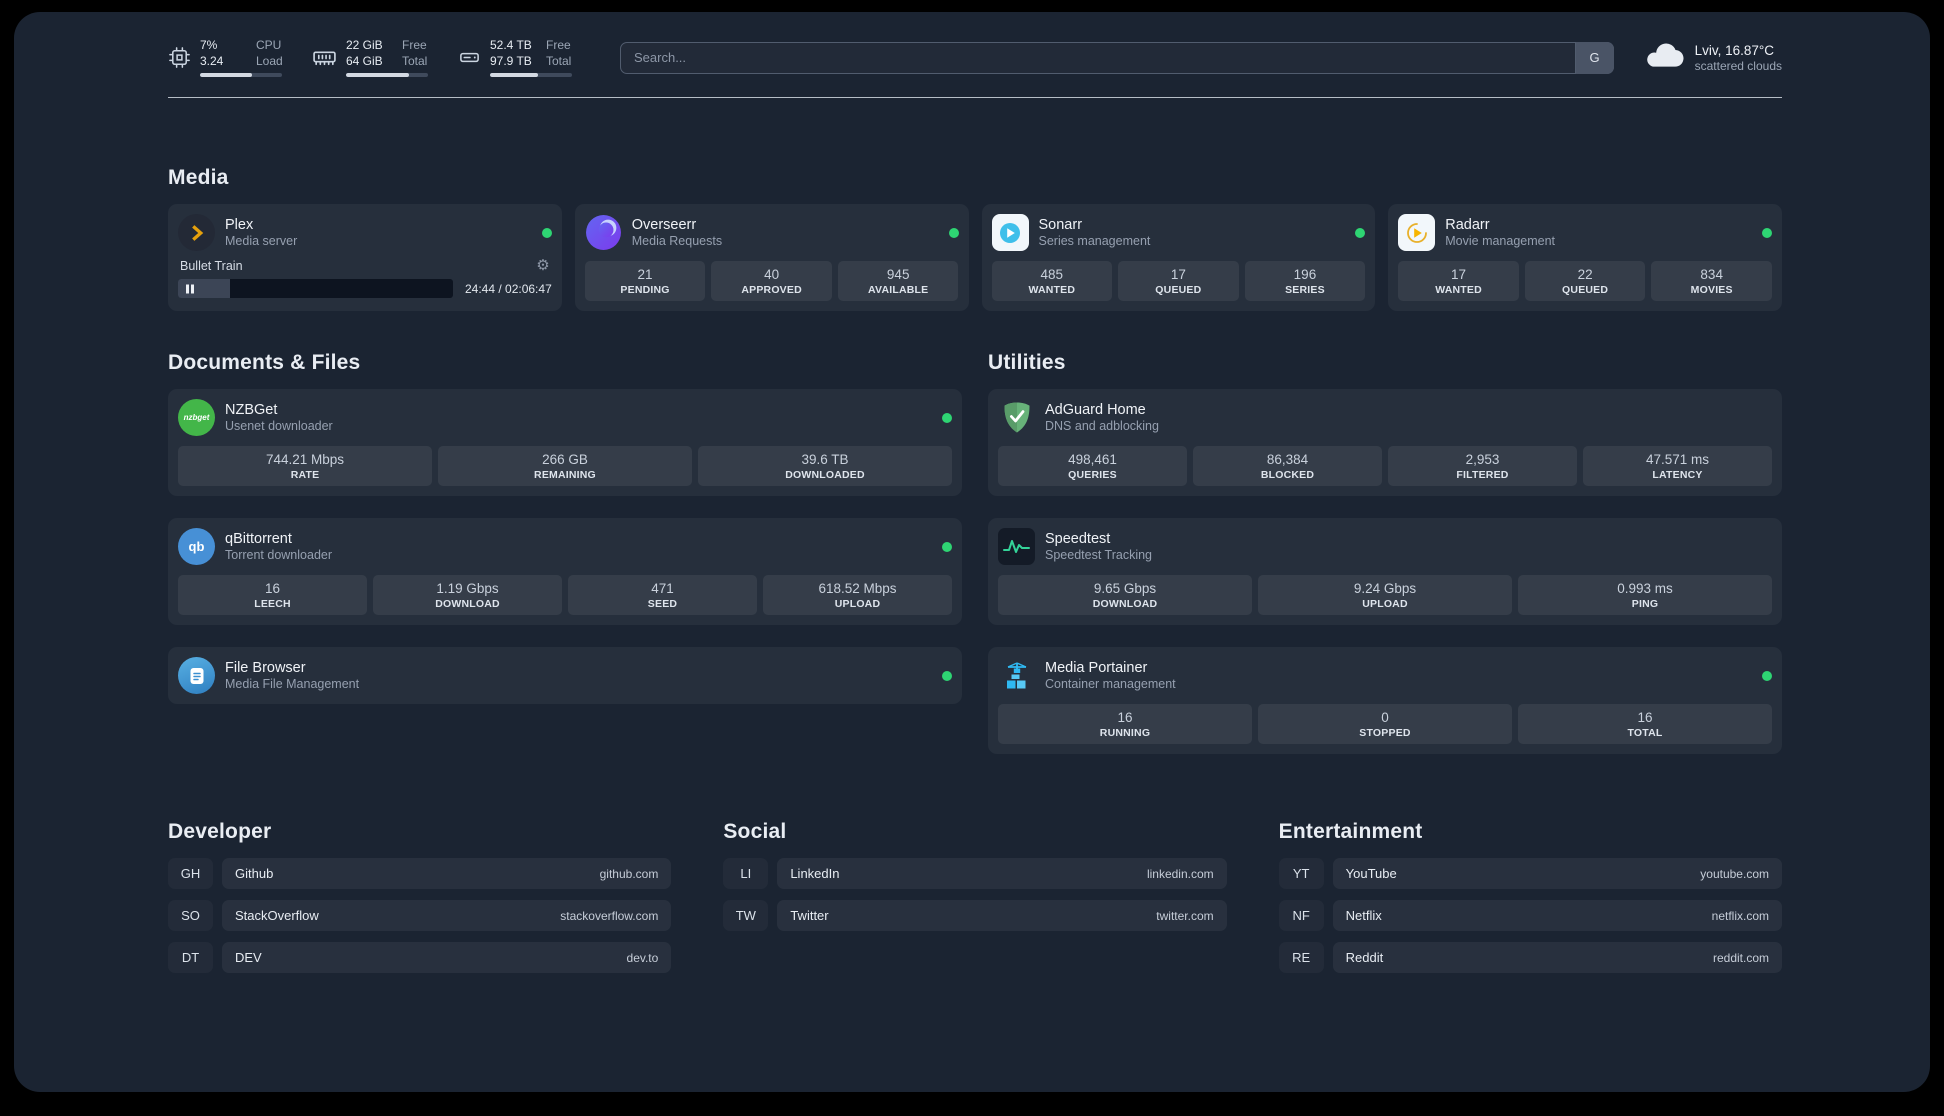 This screenshot has height=1116, width=1944. What do you see at coordinates (190, 957) in the screenshot?
I see `bookmark-abbr: DT` at bounding box center [190, 957].